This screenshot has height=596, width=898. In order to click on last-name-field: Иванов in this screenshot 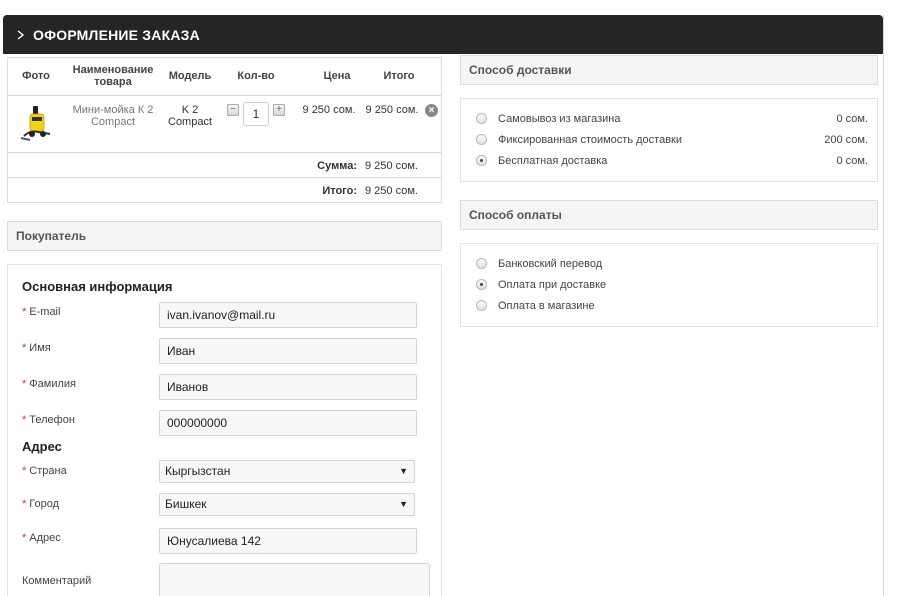, I will do `click(288, 387)`.